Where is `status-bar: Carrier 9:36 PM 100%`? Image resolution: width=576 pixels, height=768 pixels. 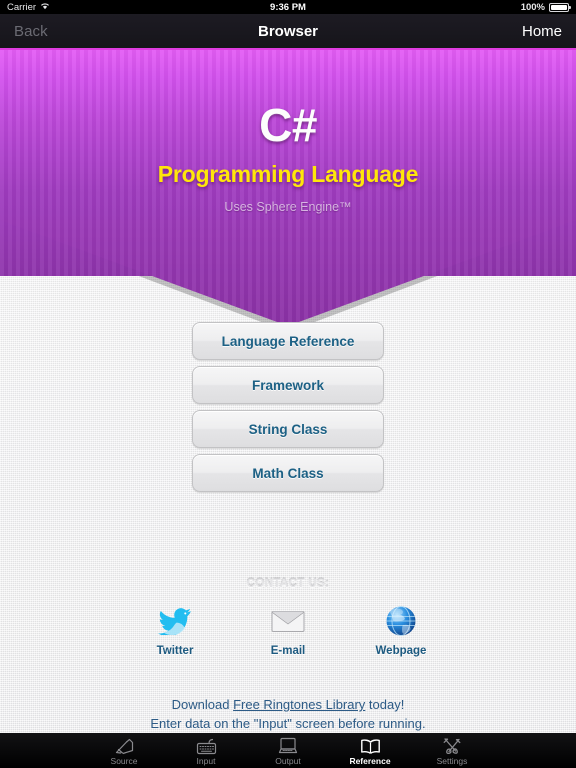 status-bar: Carrier 9:36 PM 100% is located at coordinates (288, 7).